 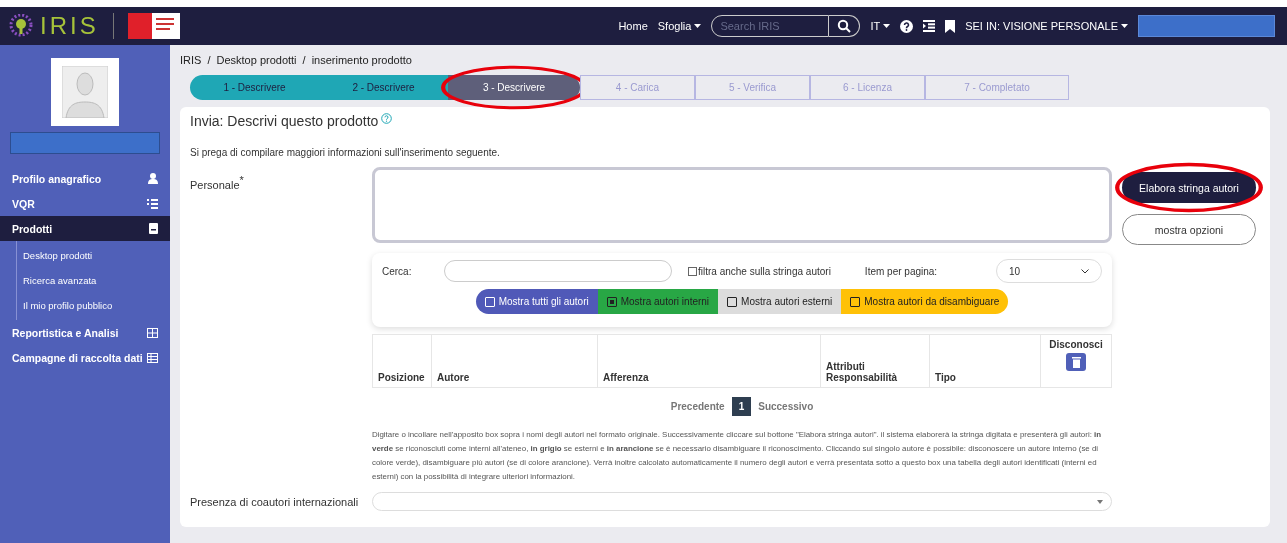 I want to click on chevron-icon, so click(x=1085, y=271).